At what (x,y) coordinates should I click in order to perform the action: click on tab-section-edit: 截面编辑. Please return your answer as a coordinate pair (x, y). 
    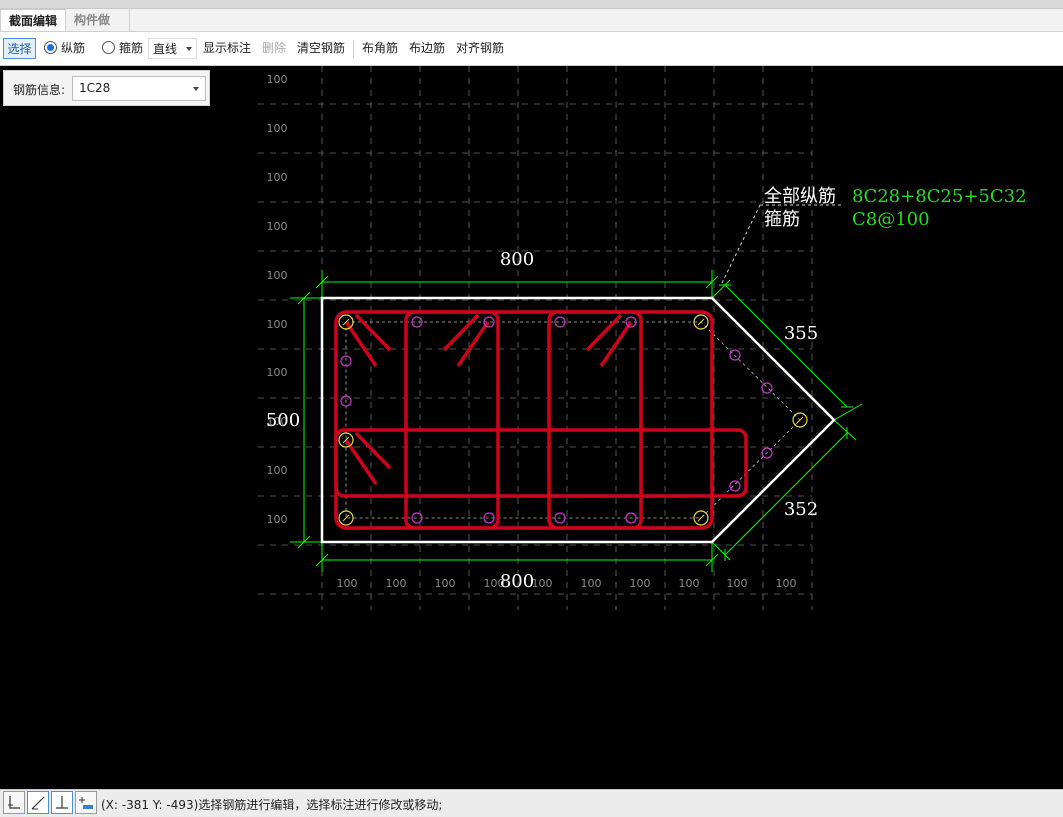
    Looking at the image, I should click on (33, 20).